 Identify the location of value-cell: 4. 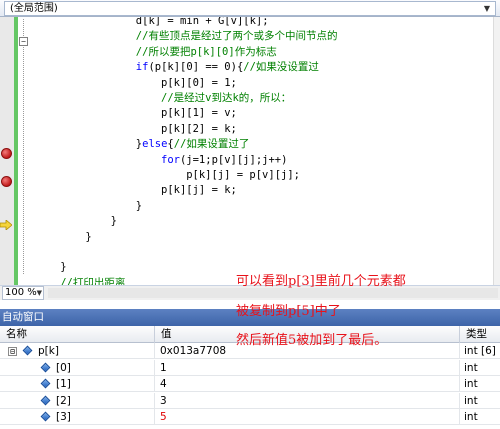
(307, 384).